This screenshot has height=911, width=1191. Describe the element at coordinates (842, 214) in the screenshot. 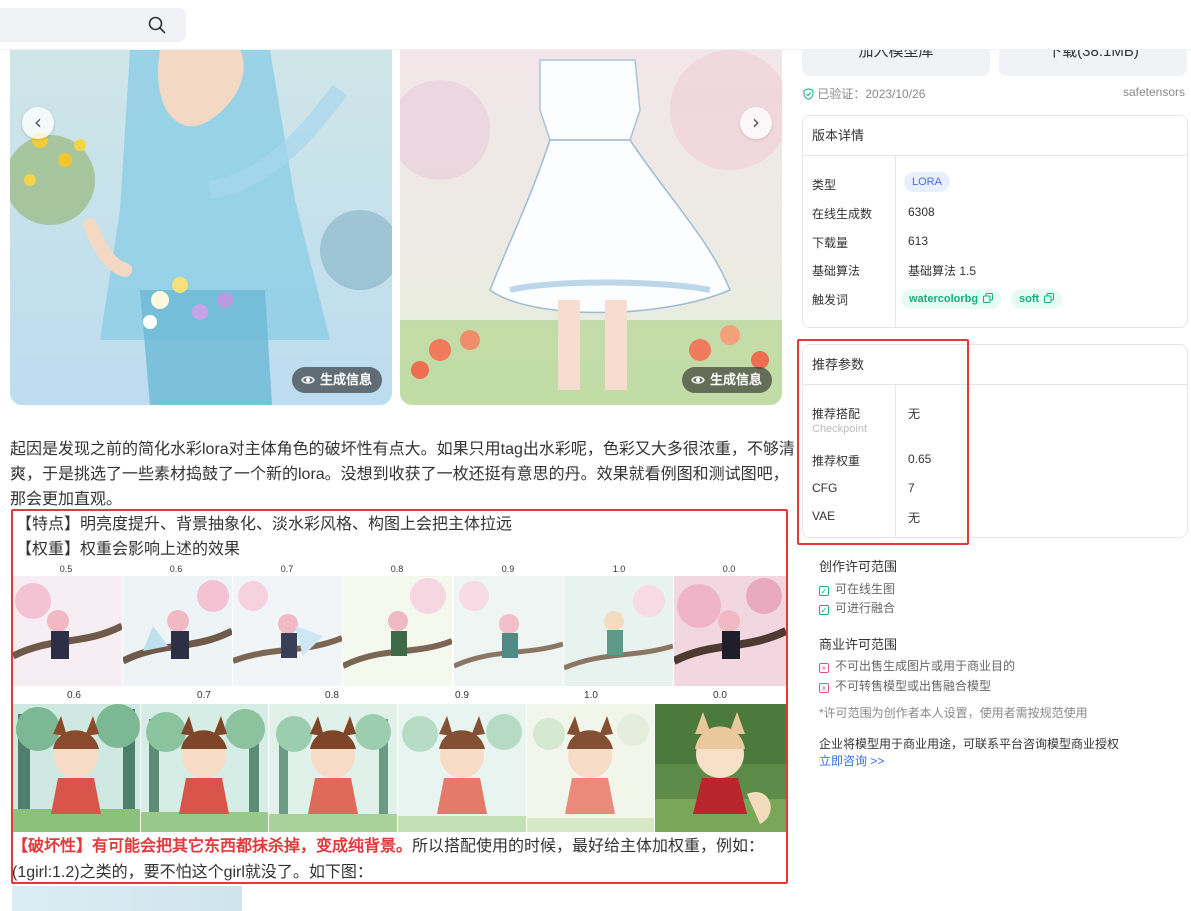

I see `online-gen-label: 在线生成数` at that location.